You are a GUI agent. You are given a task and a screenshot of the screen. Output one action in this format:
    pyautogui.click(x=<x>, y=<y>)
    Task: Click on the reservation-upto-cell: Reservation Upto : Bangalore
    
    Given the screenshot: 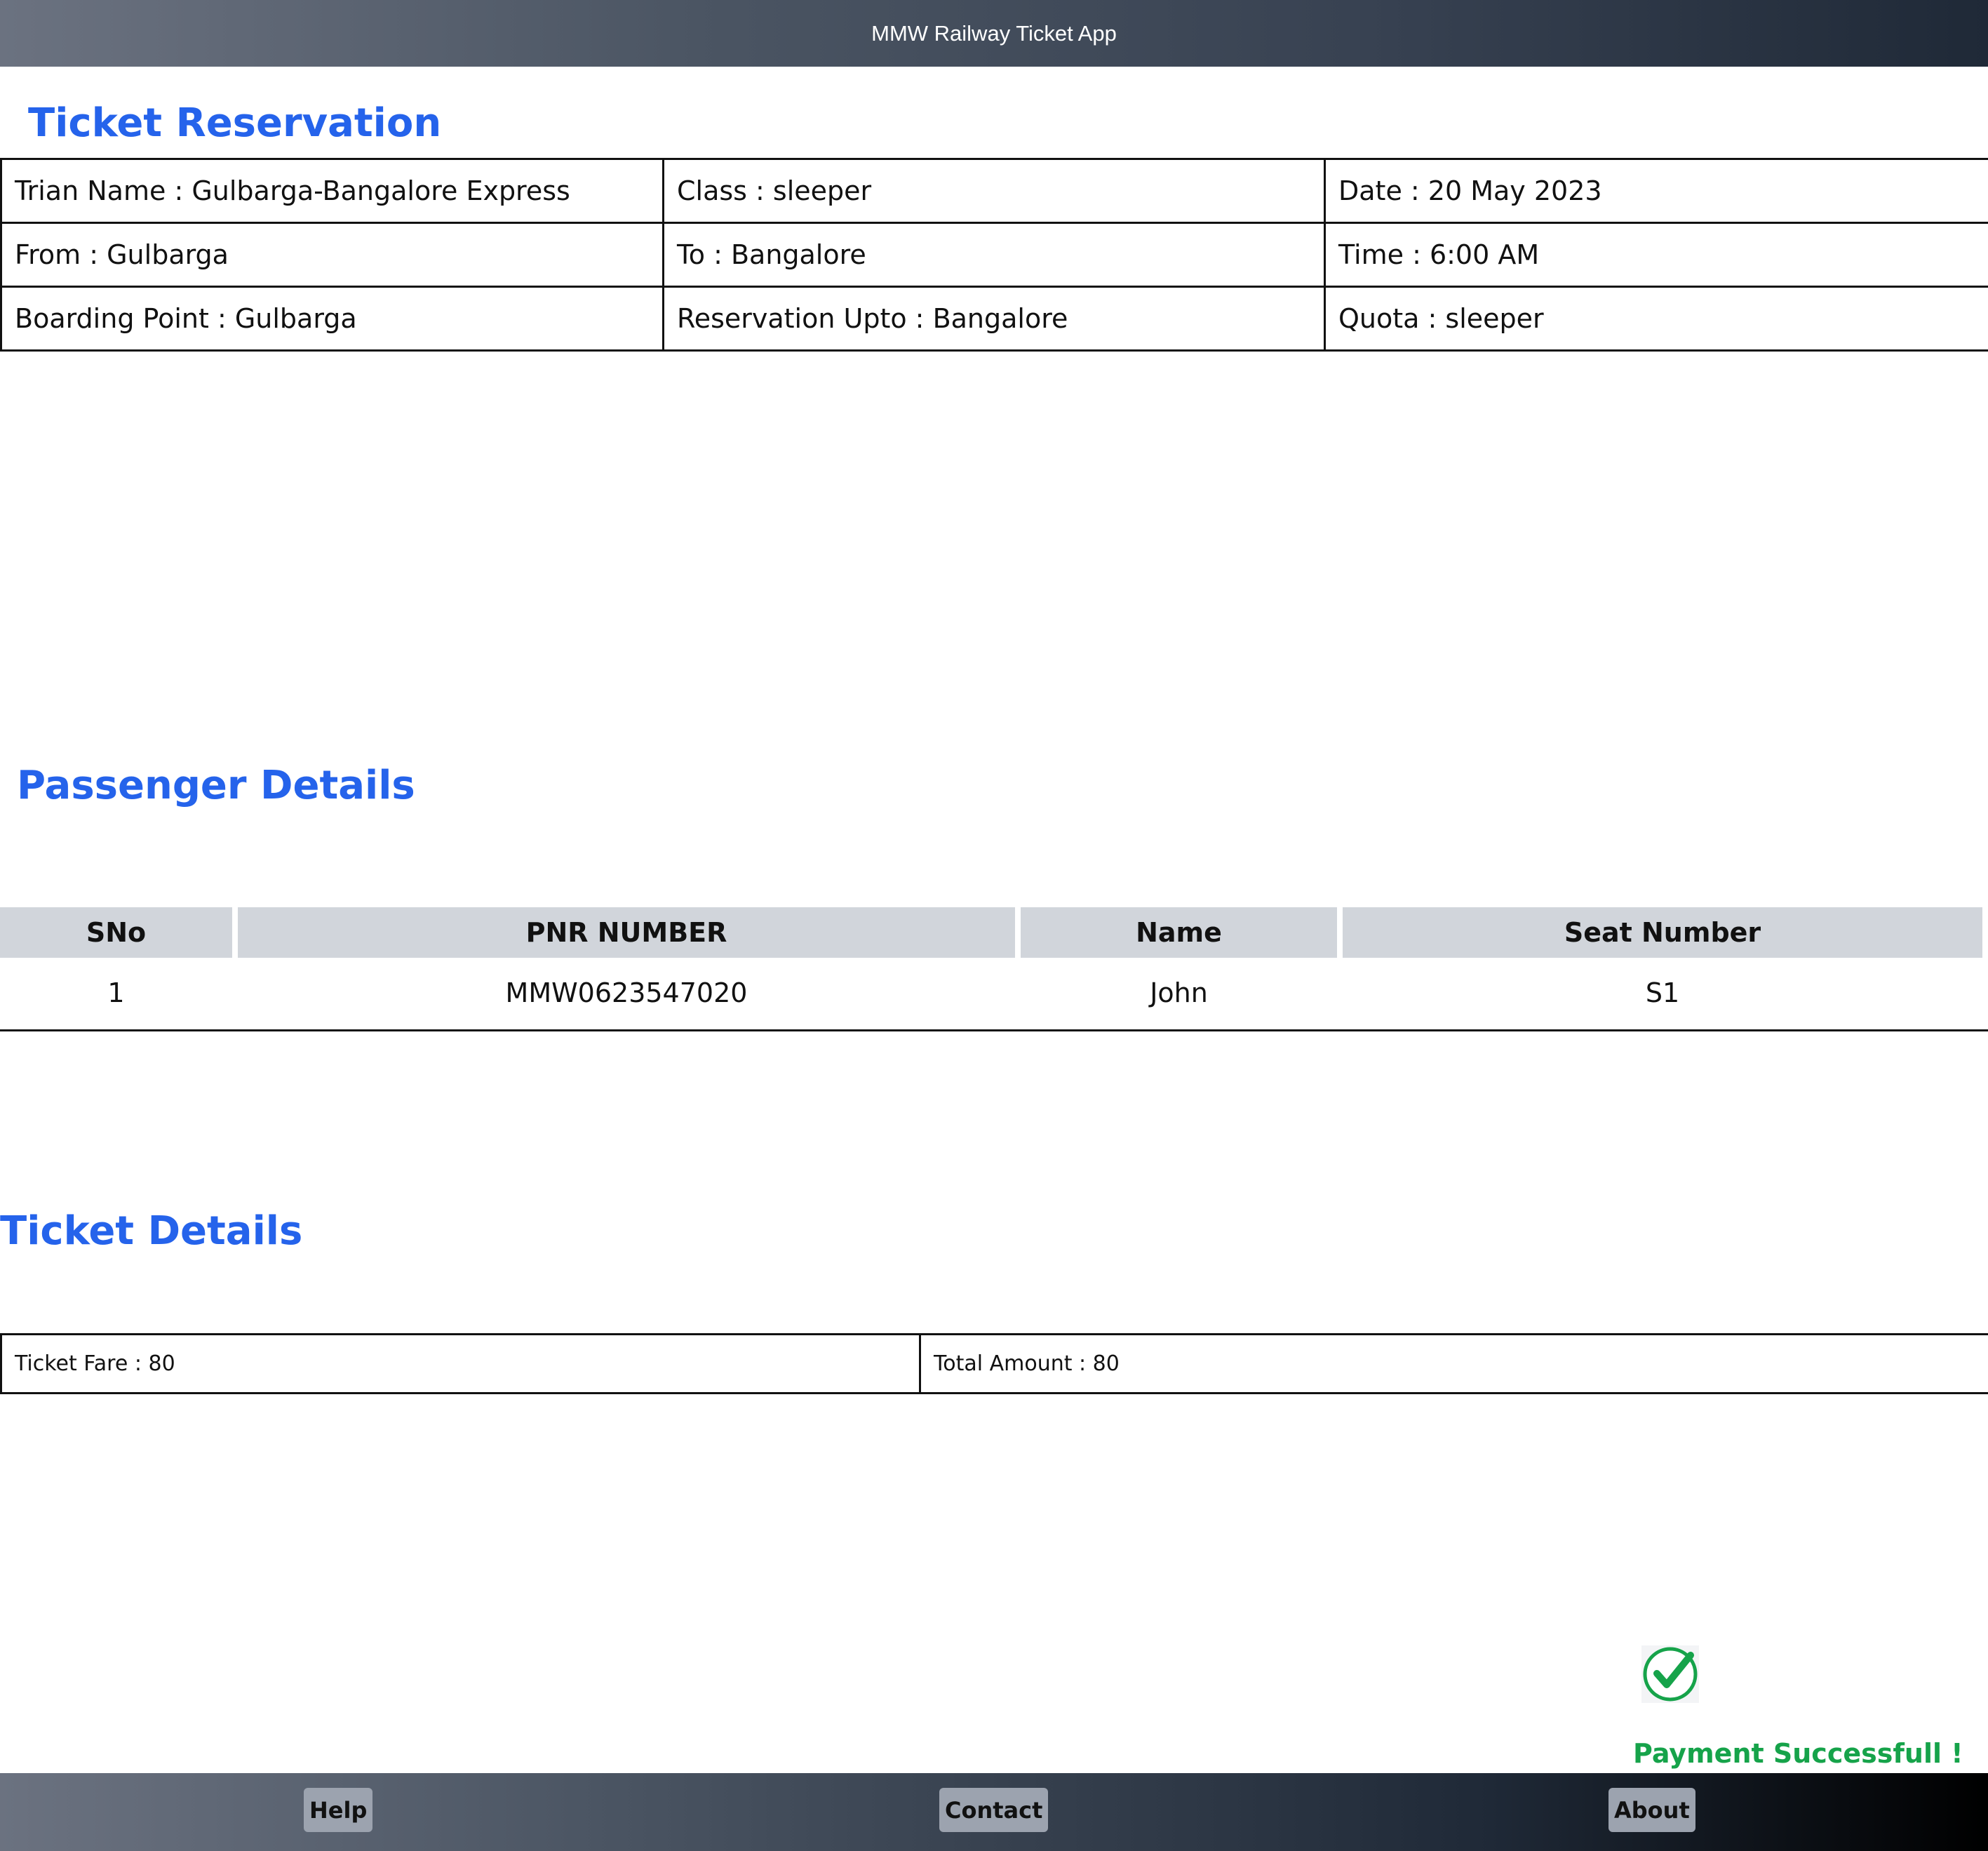 What is the action you would take?
    pyautogui.click(x=994, y=319)
    